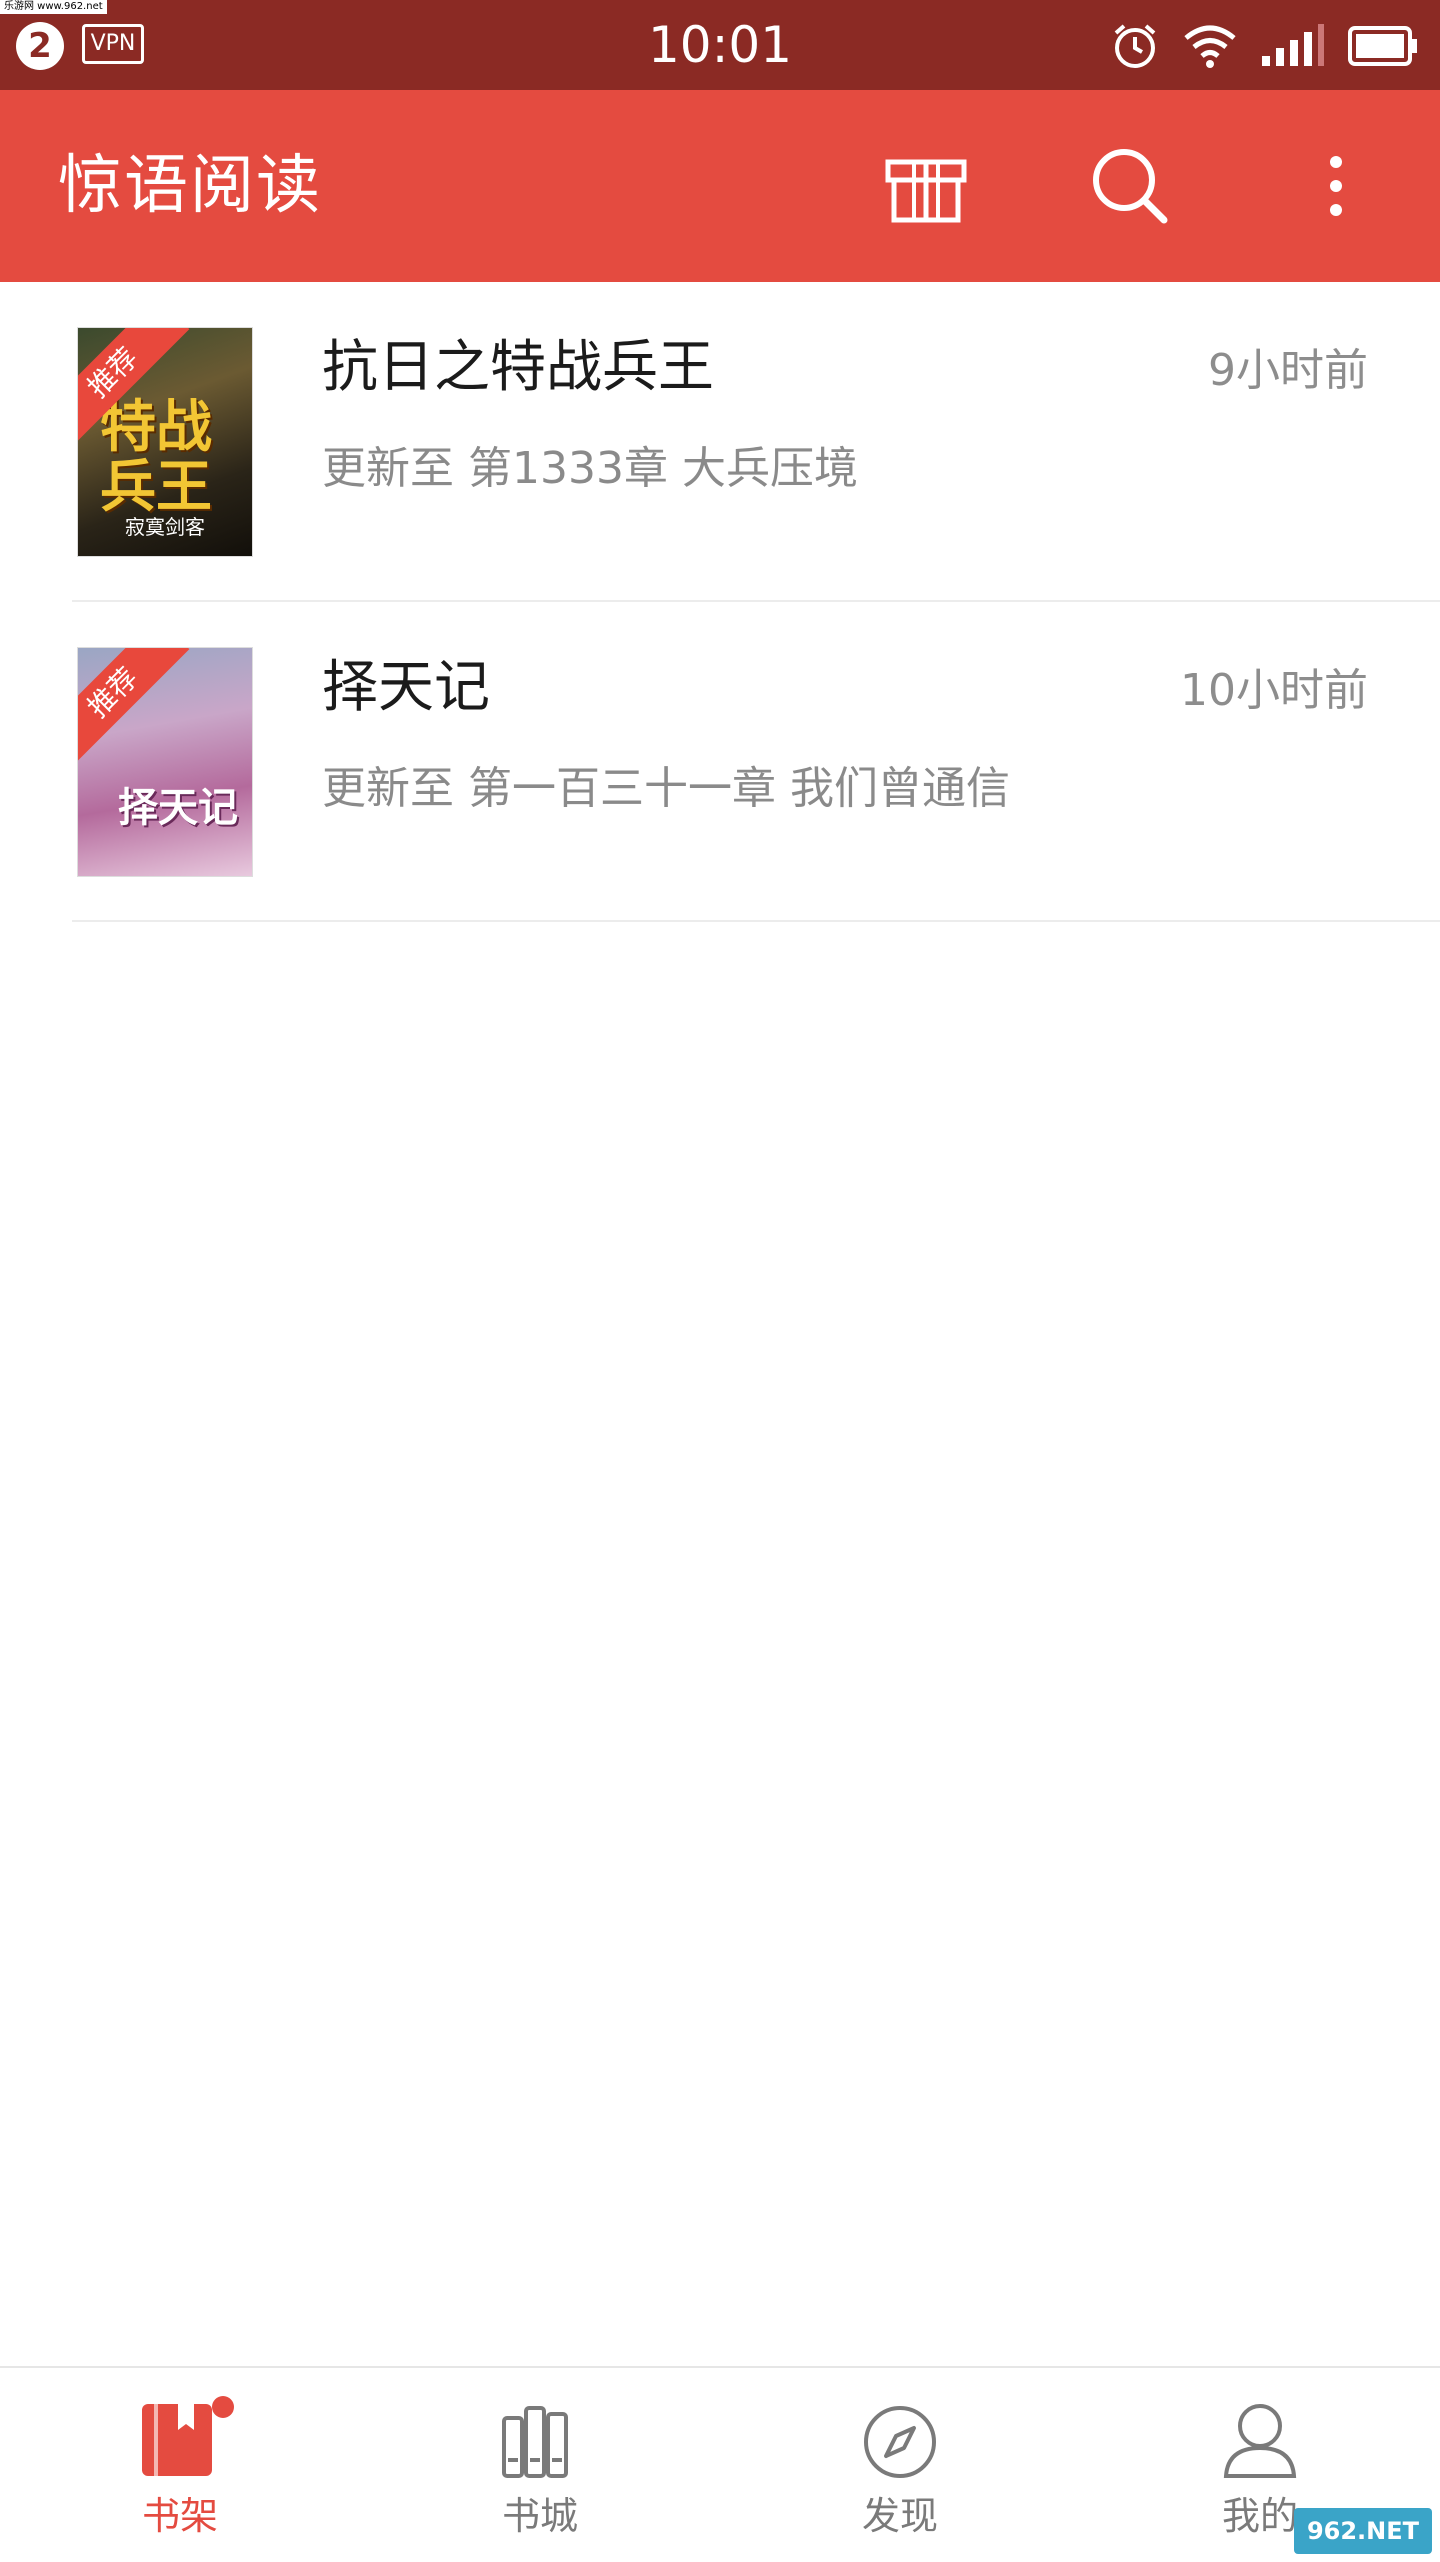  Describe the element at coordinates (1293, 45) in the screenshot. I see `signal-icon` at that location.